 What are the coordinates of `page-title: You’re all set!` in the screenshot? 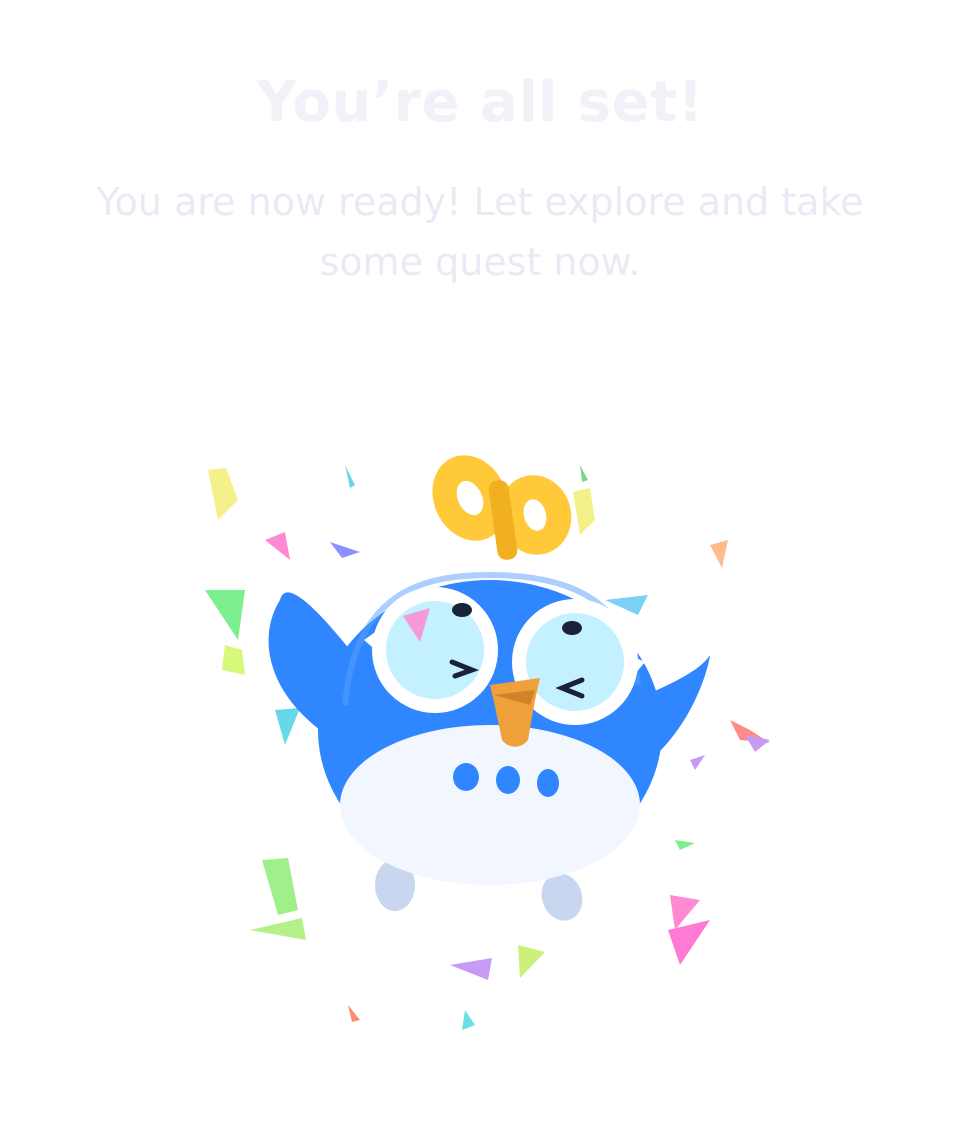 It's located at (480, 102).